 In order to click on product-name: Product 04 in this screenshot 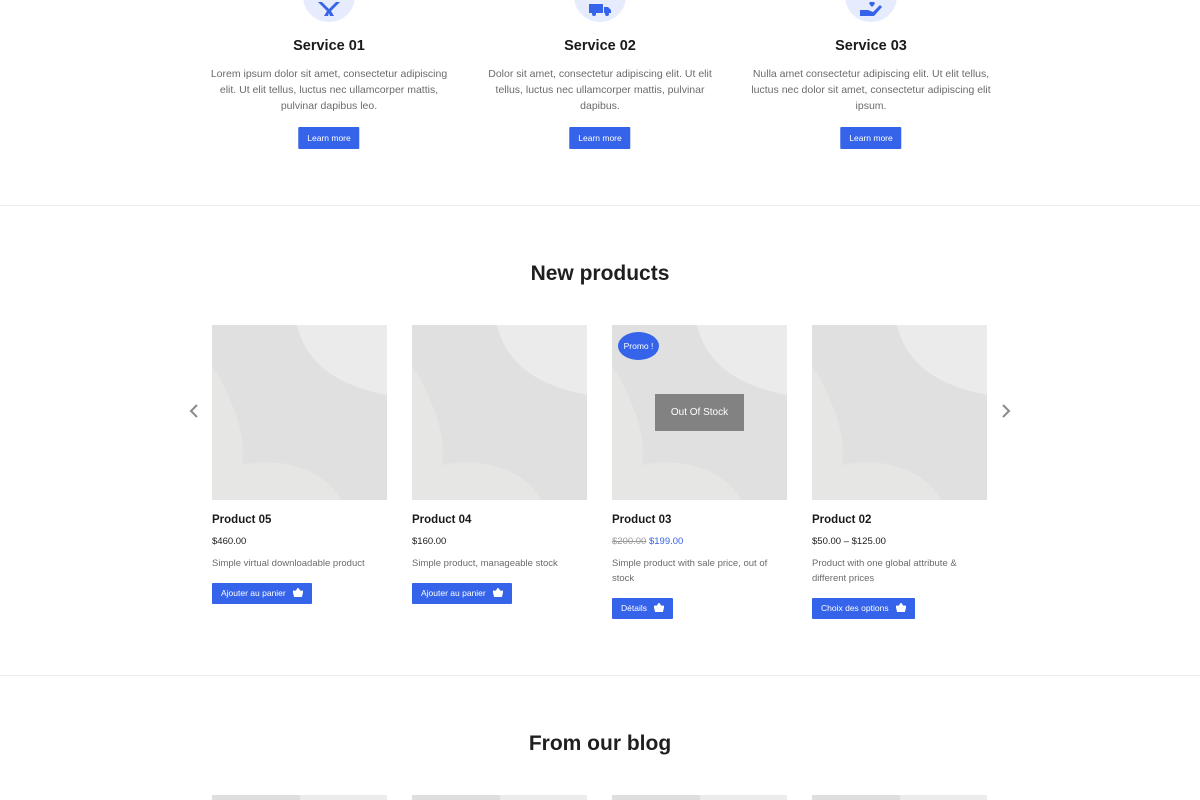, I will do `click(441, 520)`.